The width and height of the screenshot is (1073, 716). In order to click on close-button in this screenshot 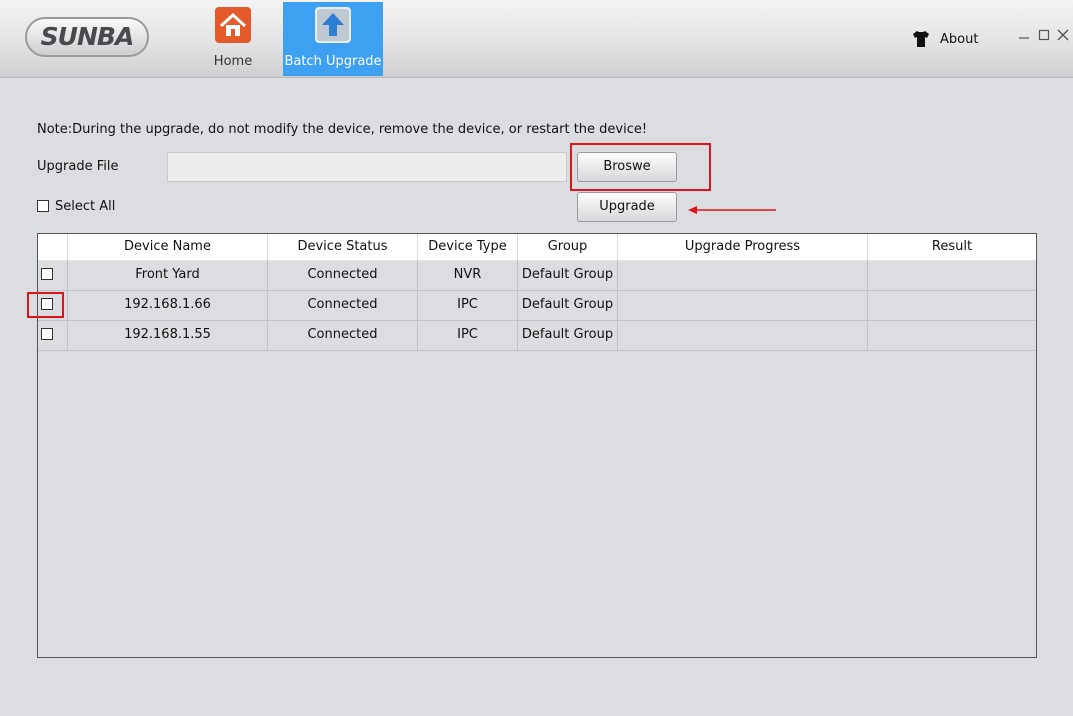, I will do `click(1063, 35)`.